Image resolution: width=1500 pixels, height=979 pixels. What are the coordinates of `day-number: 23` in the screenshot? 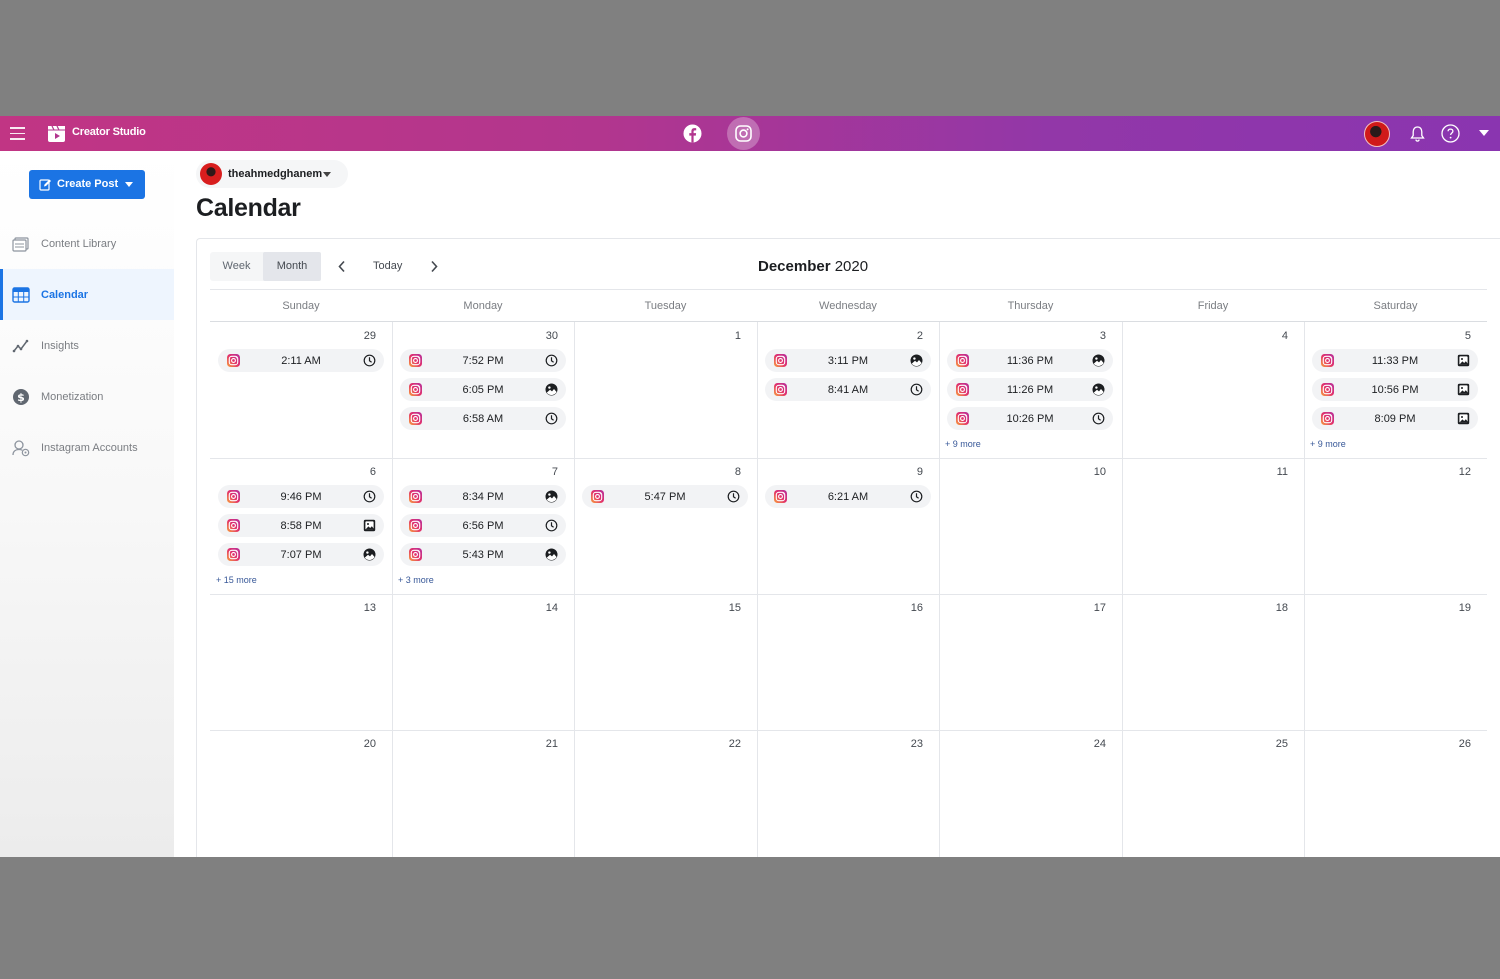 It's located at (908, 744).